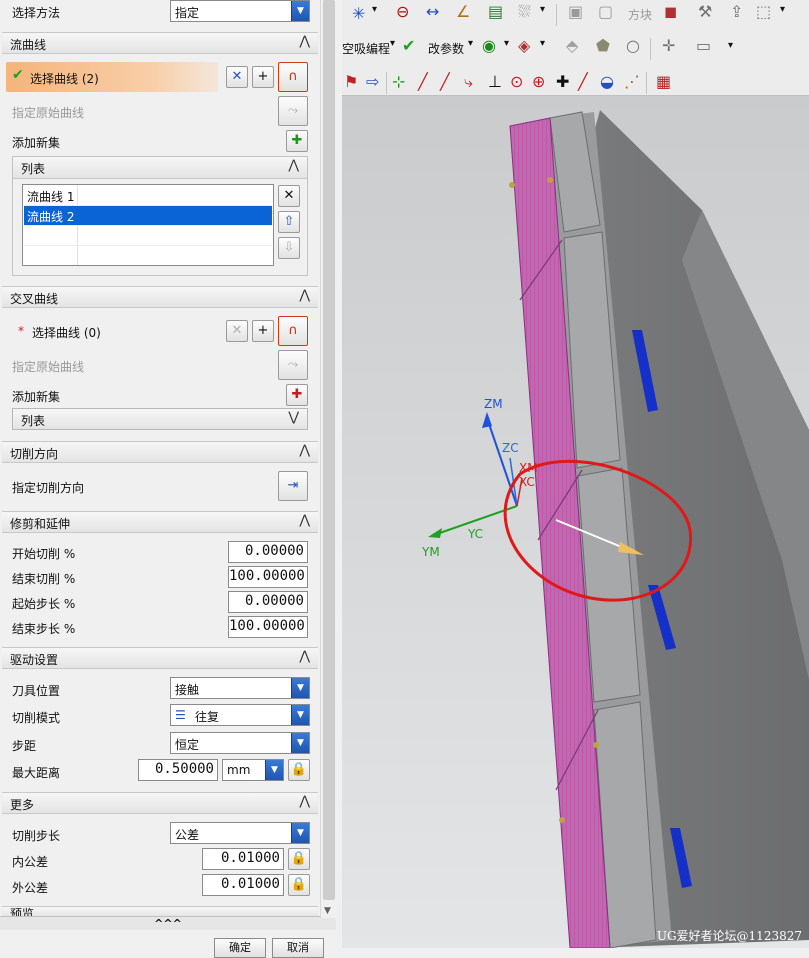  What do you see at coordinates (293, 486) in the screenshot?
I see `cut-direction-icon: ⇥` at bounding box center [293, 486].